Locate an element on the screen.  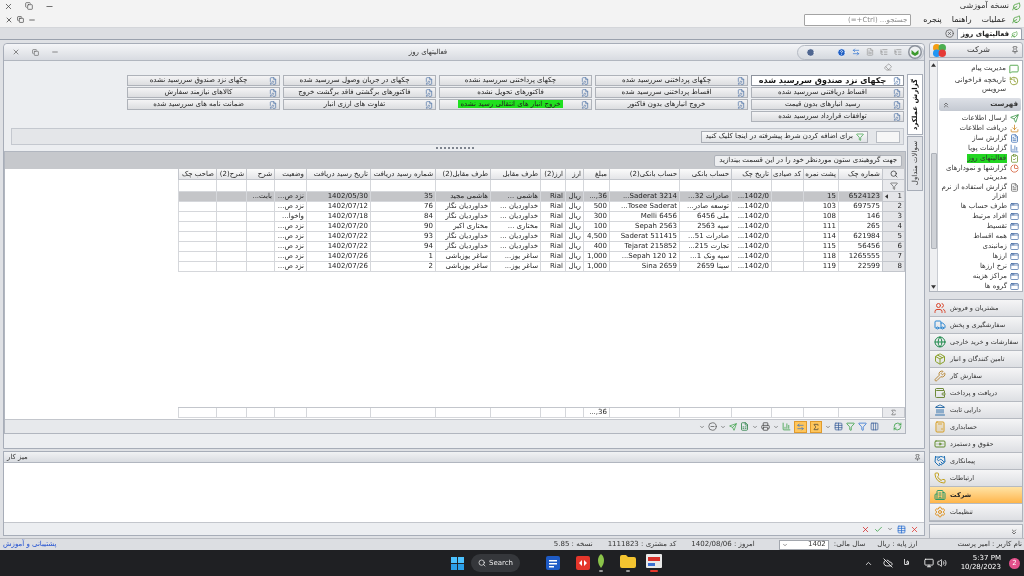
scrollbar is located at coordinates (934, 176).